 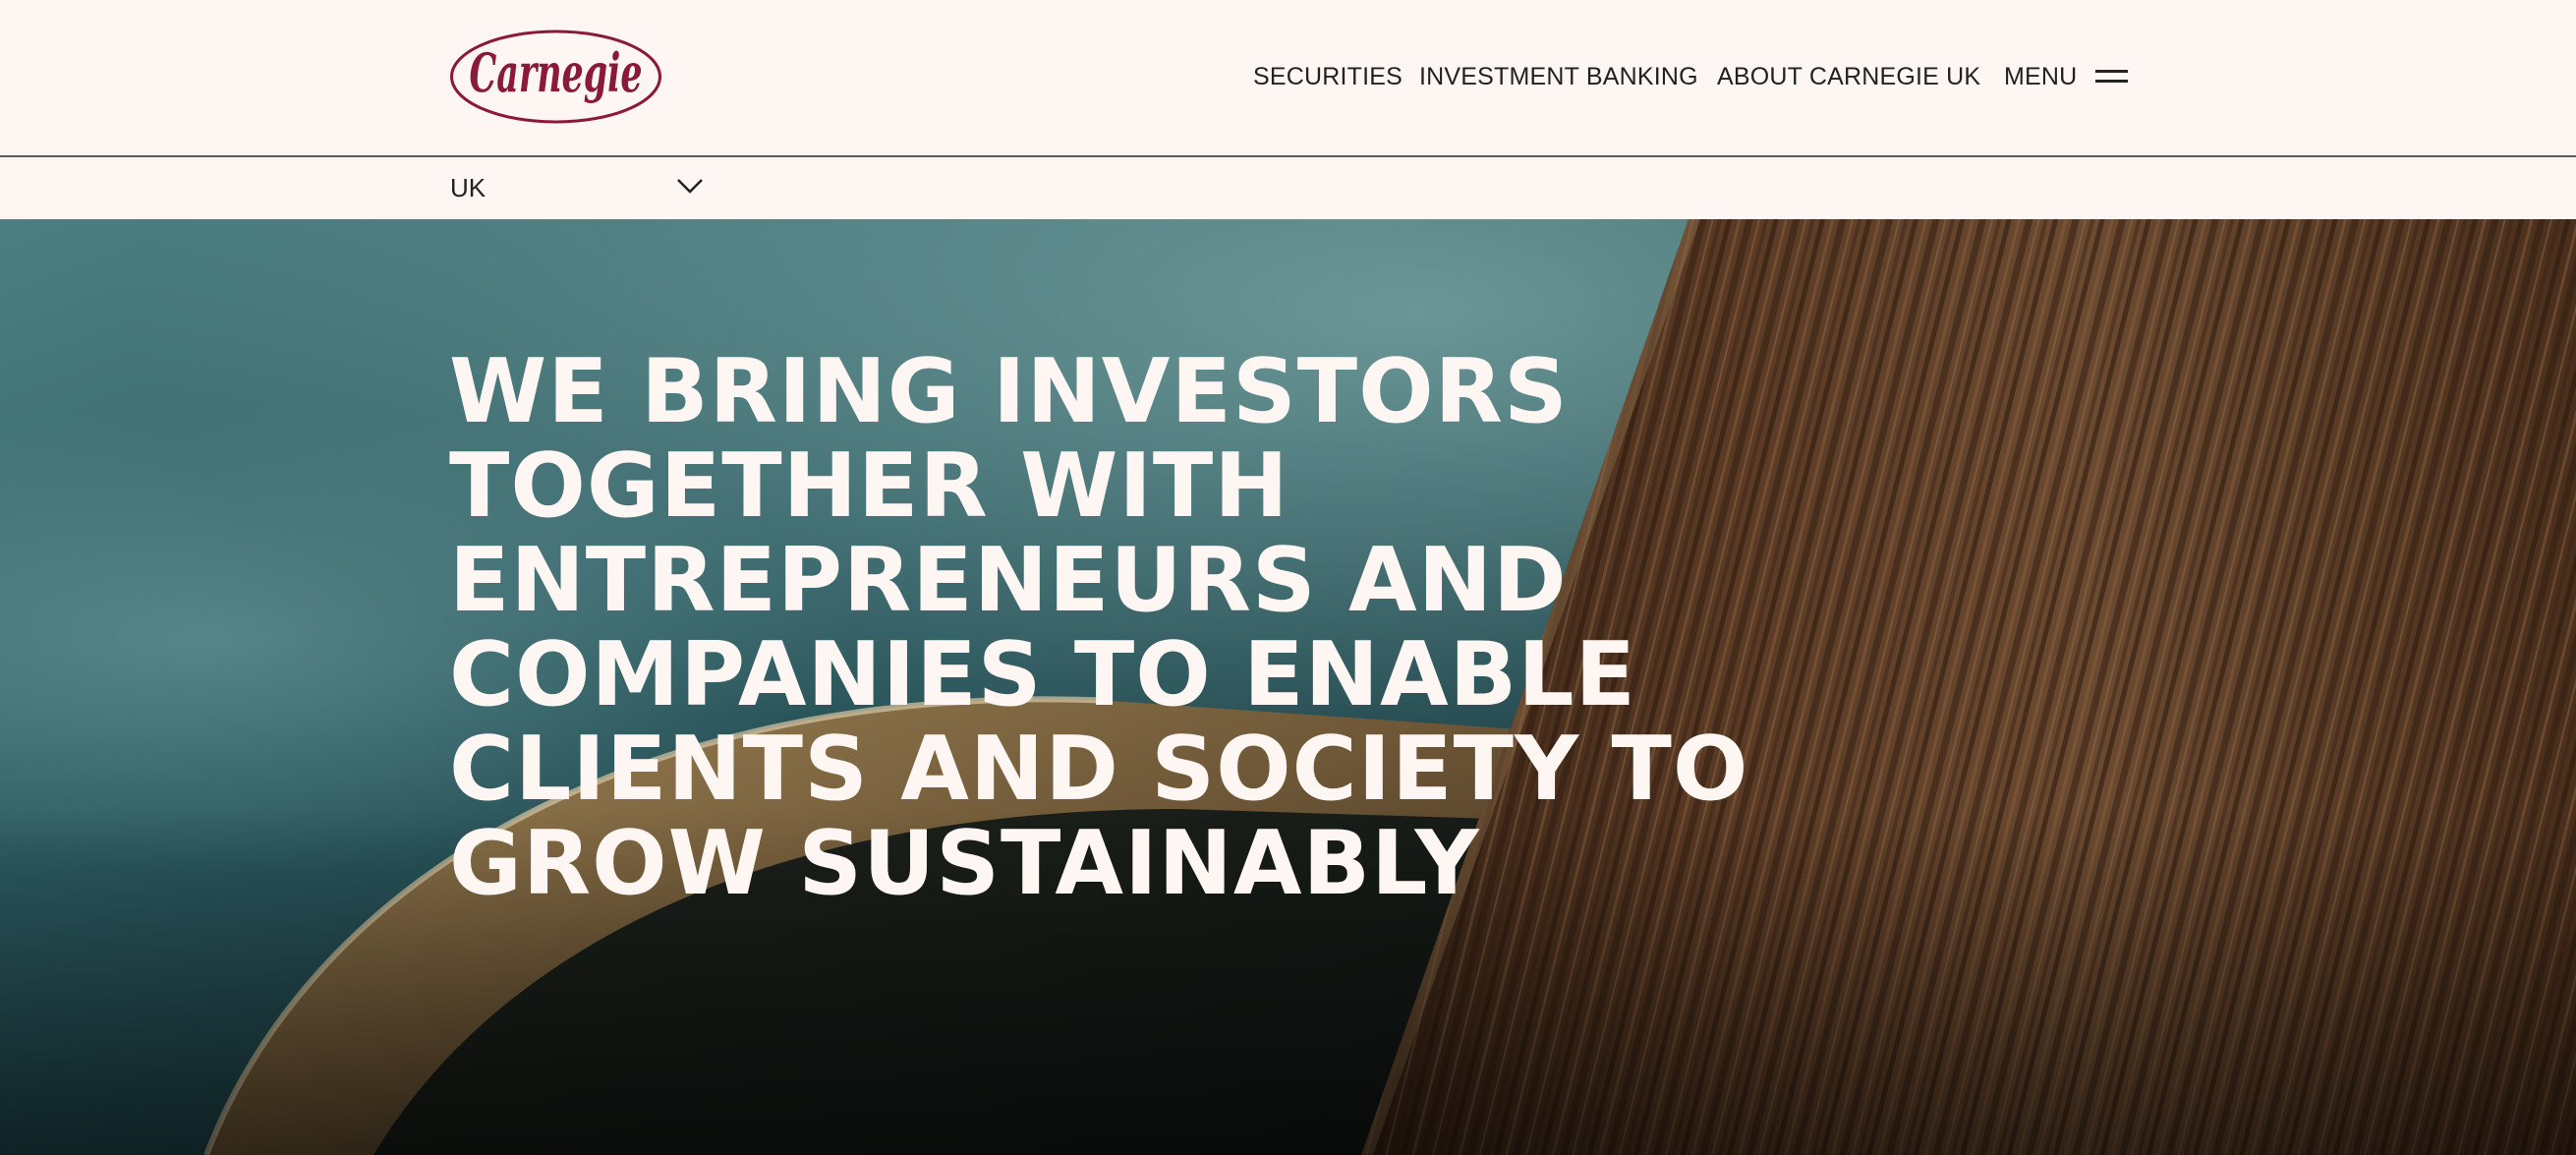 What do you see at coordinates (556, 72) in the screenshot?
I see `logo-wordmark: Carnegie` at bounding box center [556, 72].